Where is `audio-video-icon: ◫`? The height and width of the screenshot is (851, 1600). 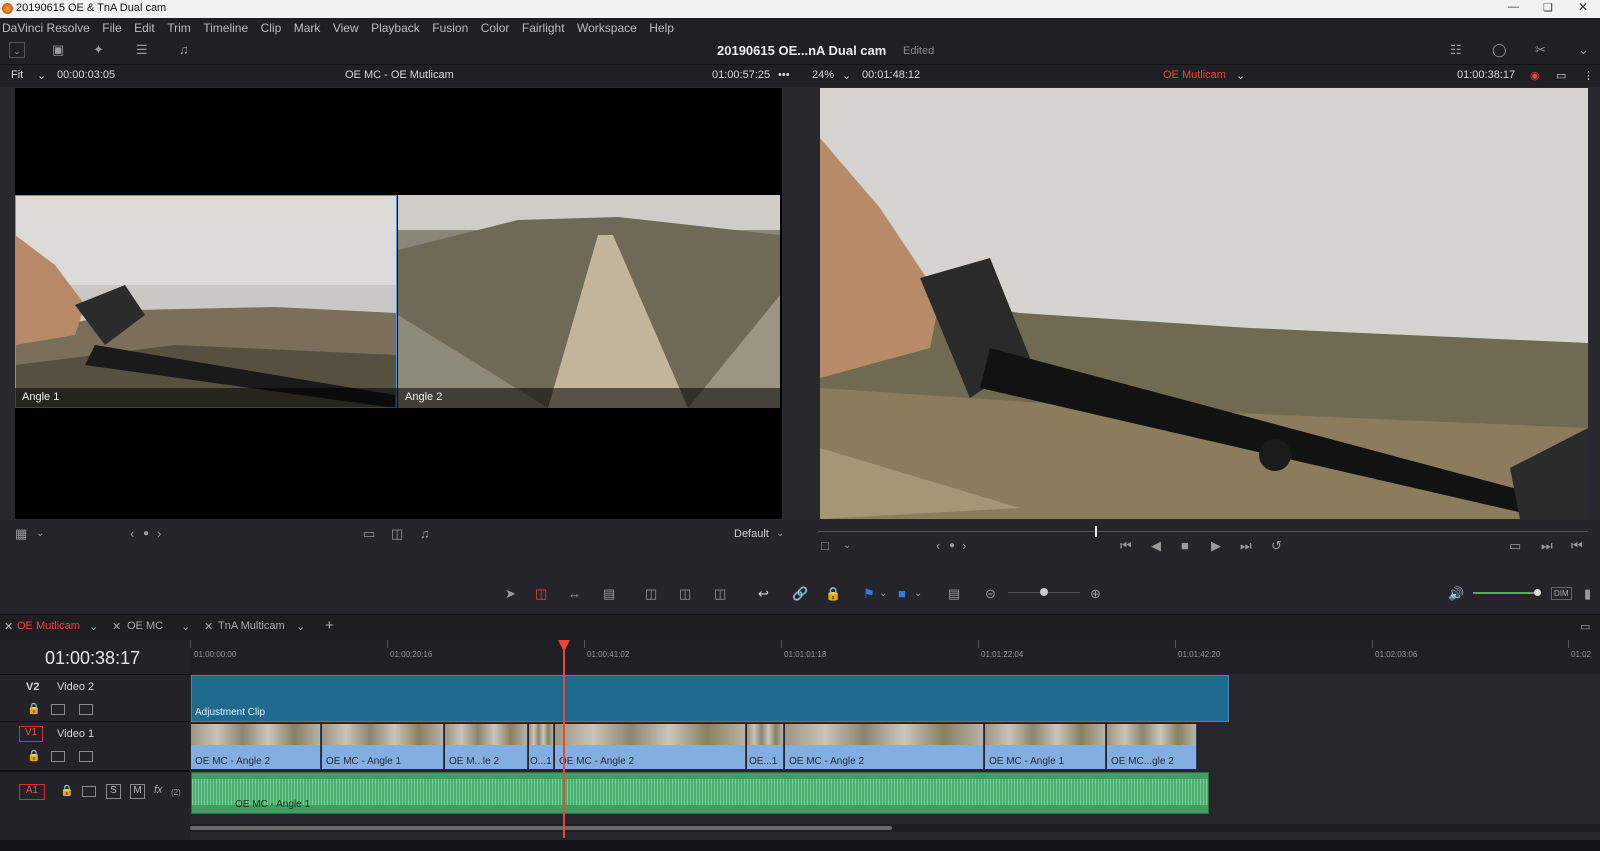
audio-video-icon: ◫ is located at coordinates (397, 534).